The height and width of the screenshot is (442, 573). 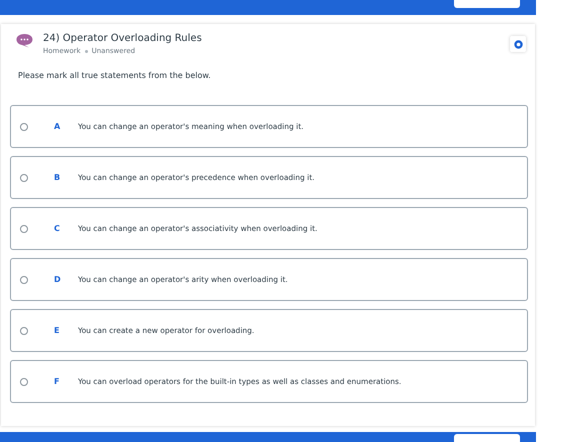 I want to click on option-letter: E, so click(x=57, y=330).